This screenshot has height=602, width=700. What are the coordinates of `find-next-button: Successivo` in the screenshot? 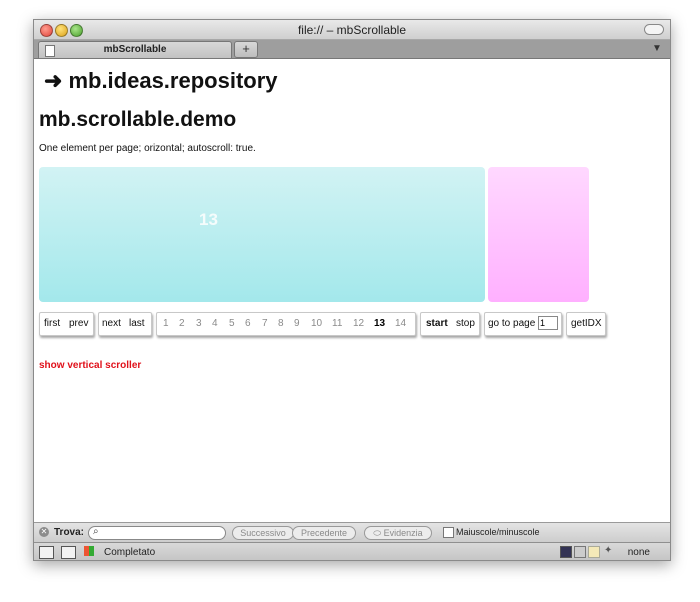 It's located at (263, 533).